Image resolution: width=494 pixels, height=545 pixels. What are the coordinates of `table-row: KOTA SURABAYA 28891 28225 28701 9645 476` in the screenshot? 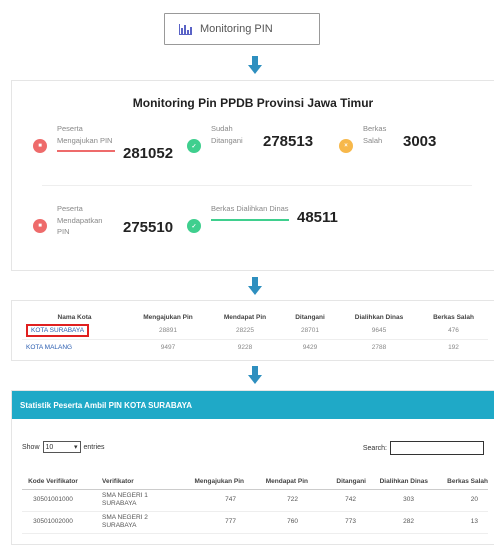 It's located at (255, 331).